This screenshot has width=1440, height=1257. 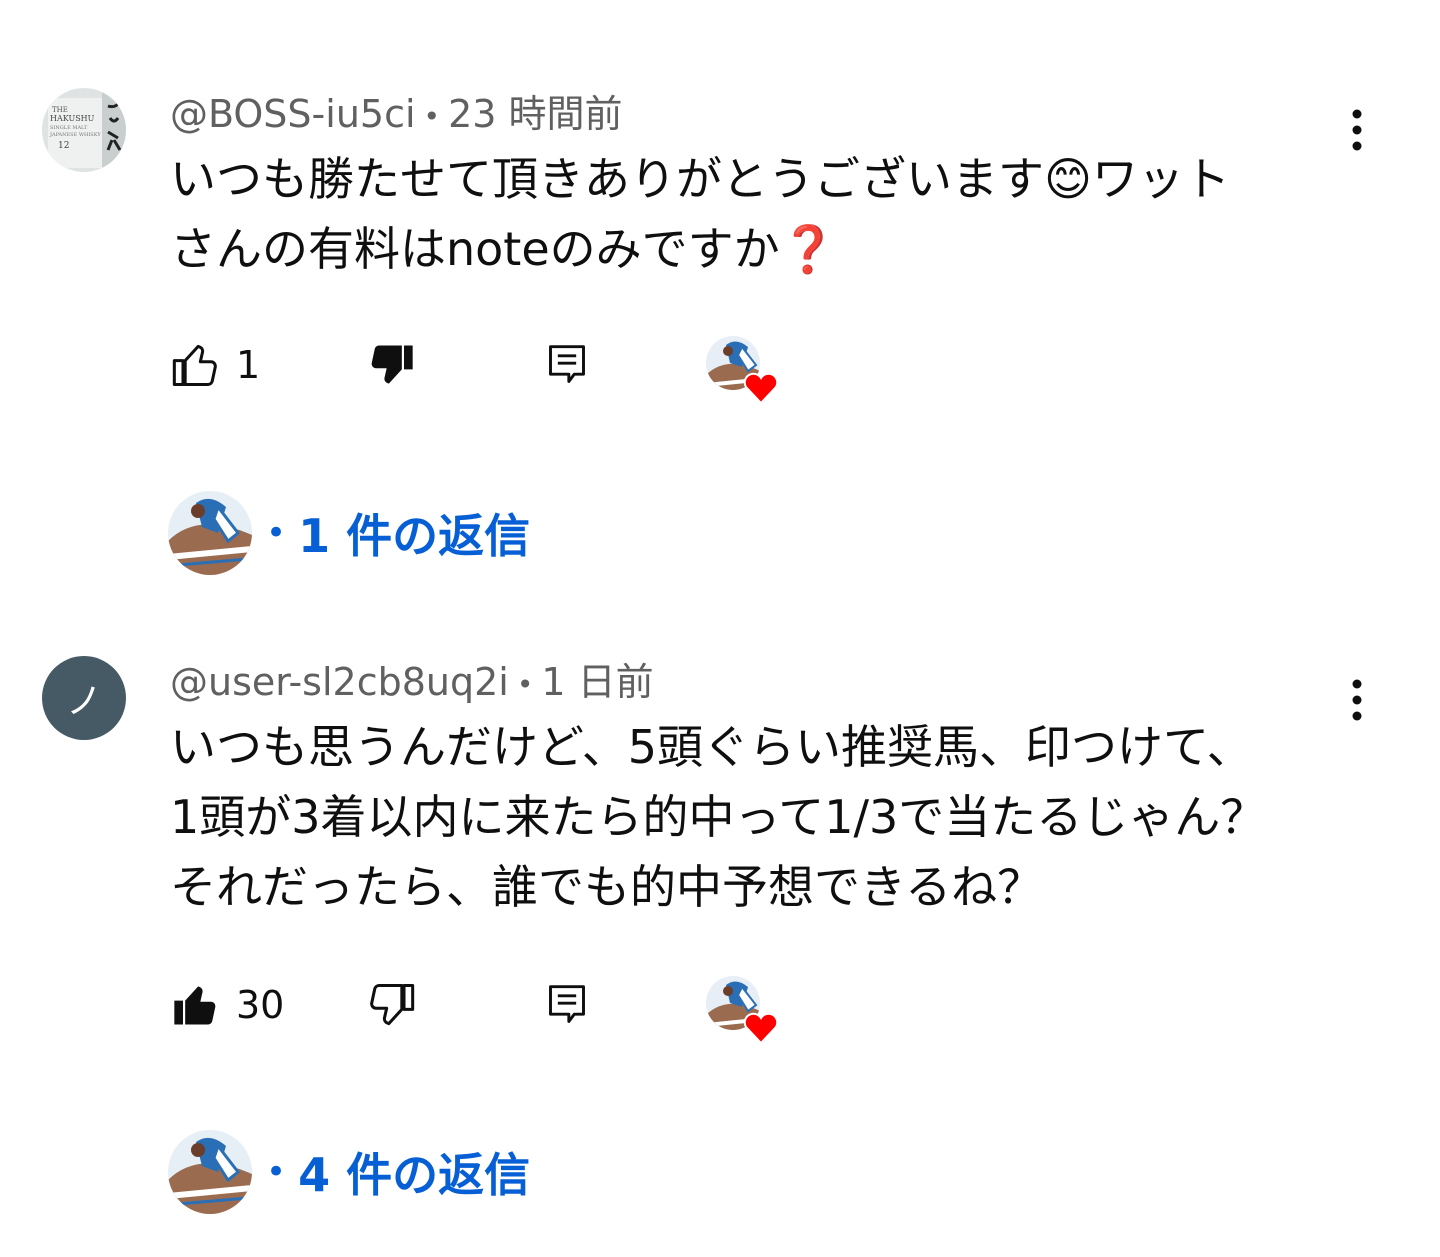 What do you see at coordinates (248, 365) in the screenshot?
I see `like-count: 1` at bounding box center [248, 365].